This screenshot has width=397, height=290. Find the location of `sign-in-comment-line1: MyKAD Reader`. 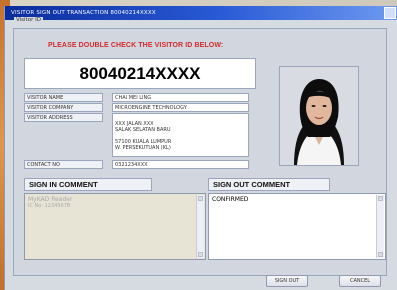

sign-in-comment-line1: MyKAD Reader is located at coordinates (50, 199).